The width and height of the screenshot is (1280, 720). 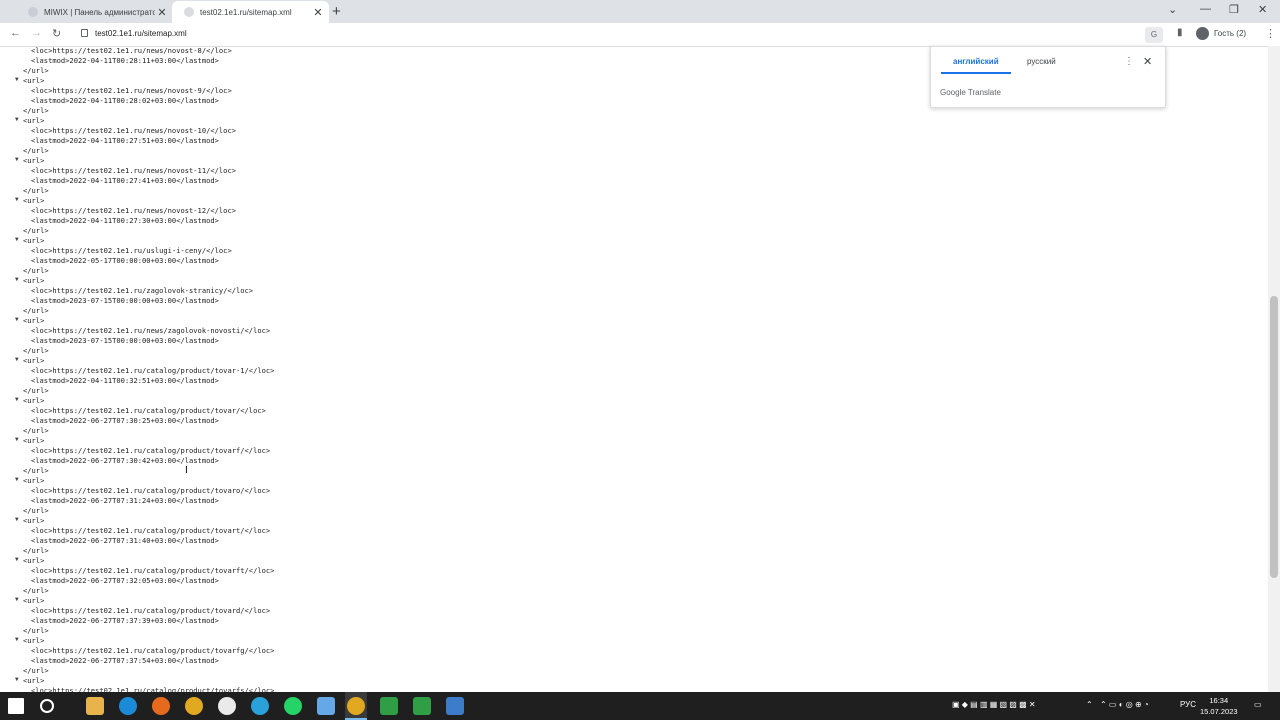 What do you see at coordinates (1258, 704) in the screenshot?
I see `notifications-icon: ▭` at bounding box center [1258, 704].